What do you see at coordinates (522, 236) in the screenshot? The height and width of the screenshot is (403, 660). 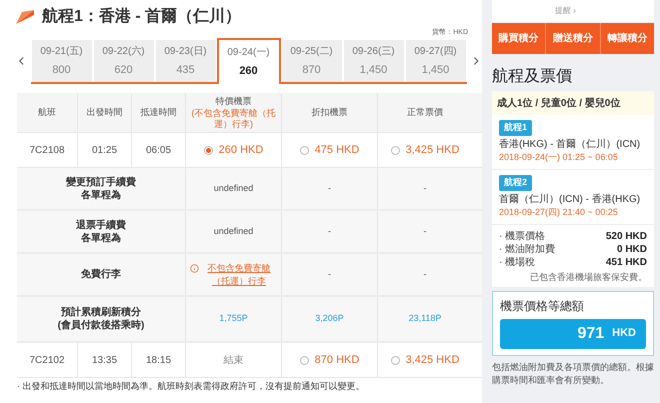 I see `charge-label: · 機票價格` at bounding box center [522, 236].